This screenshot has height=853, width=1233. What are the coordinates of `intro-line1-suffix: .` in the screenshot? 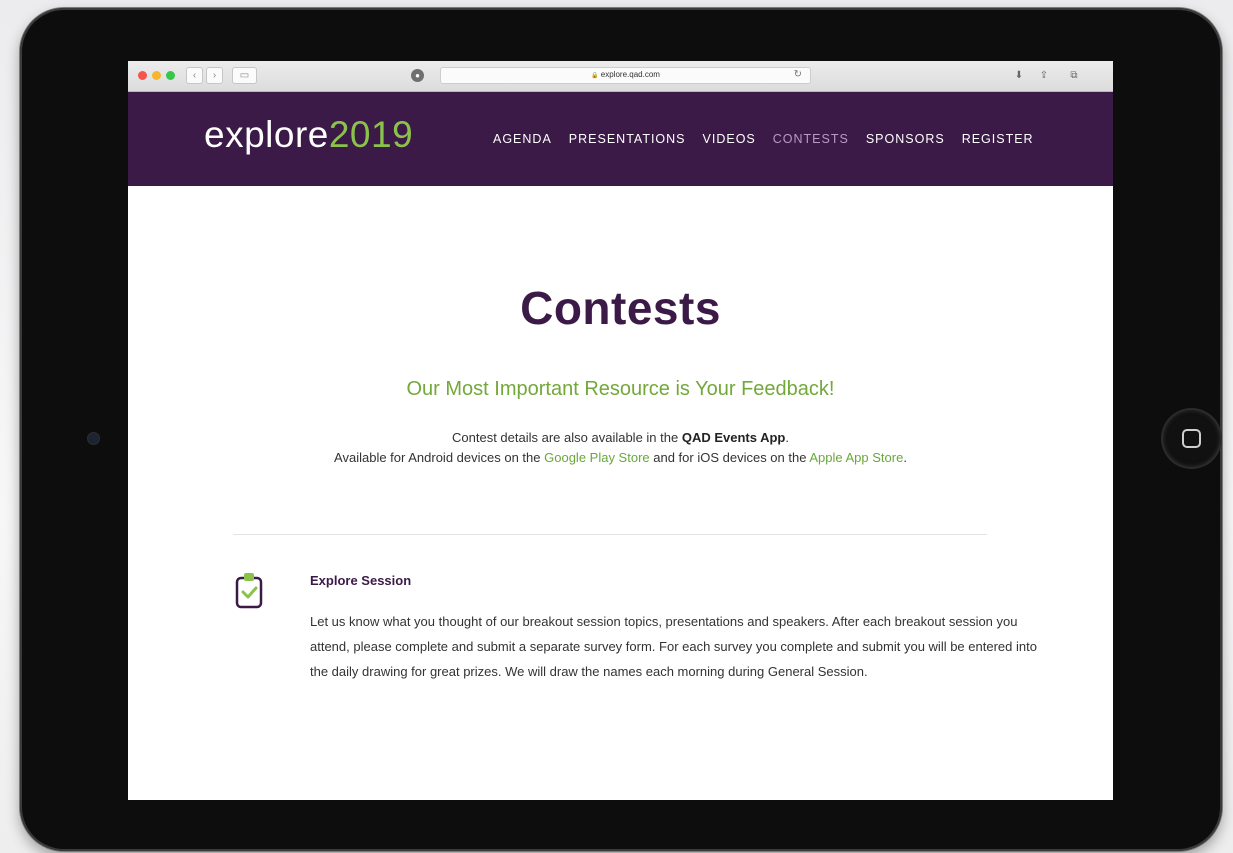 It's located at (787, 437).